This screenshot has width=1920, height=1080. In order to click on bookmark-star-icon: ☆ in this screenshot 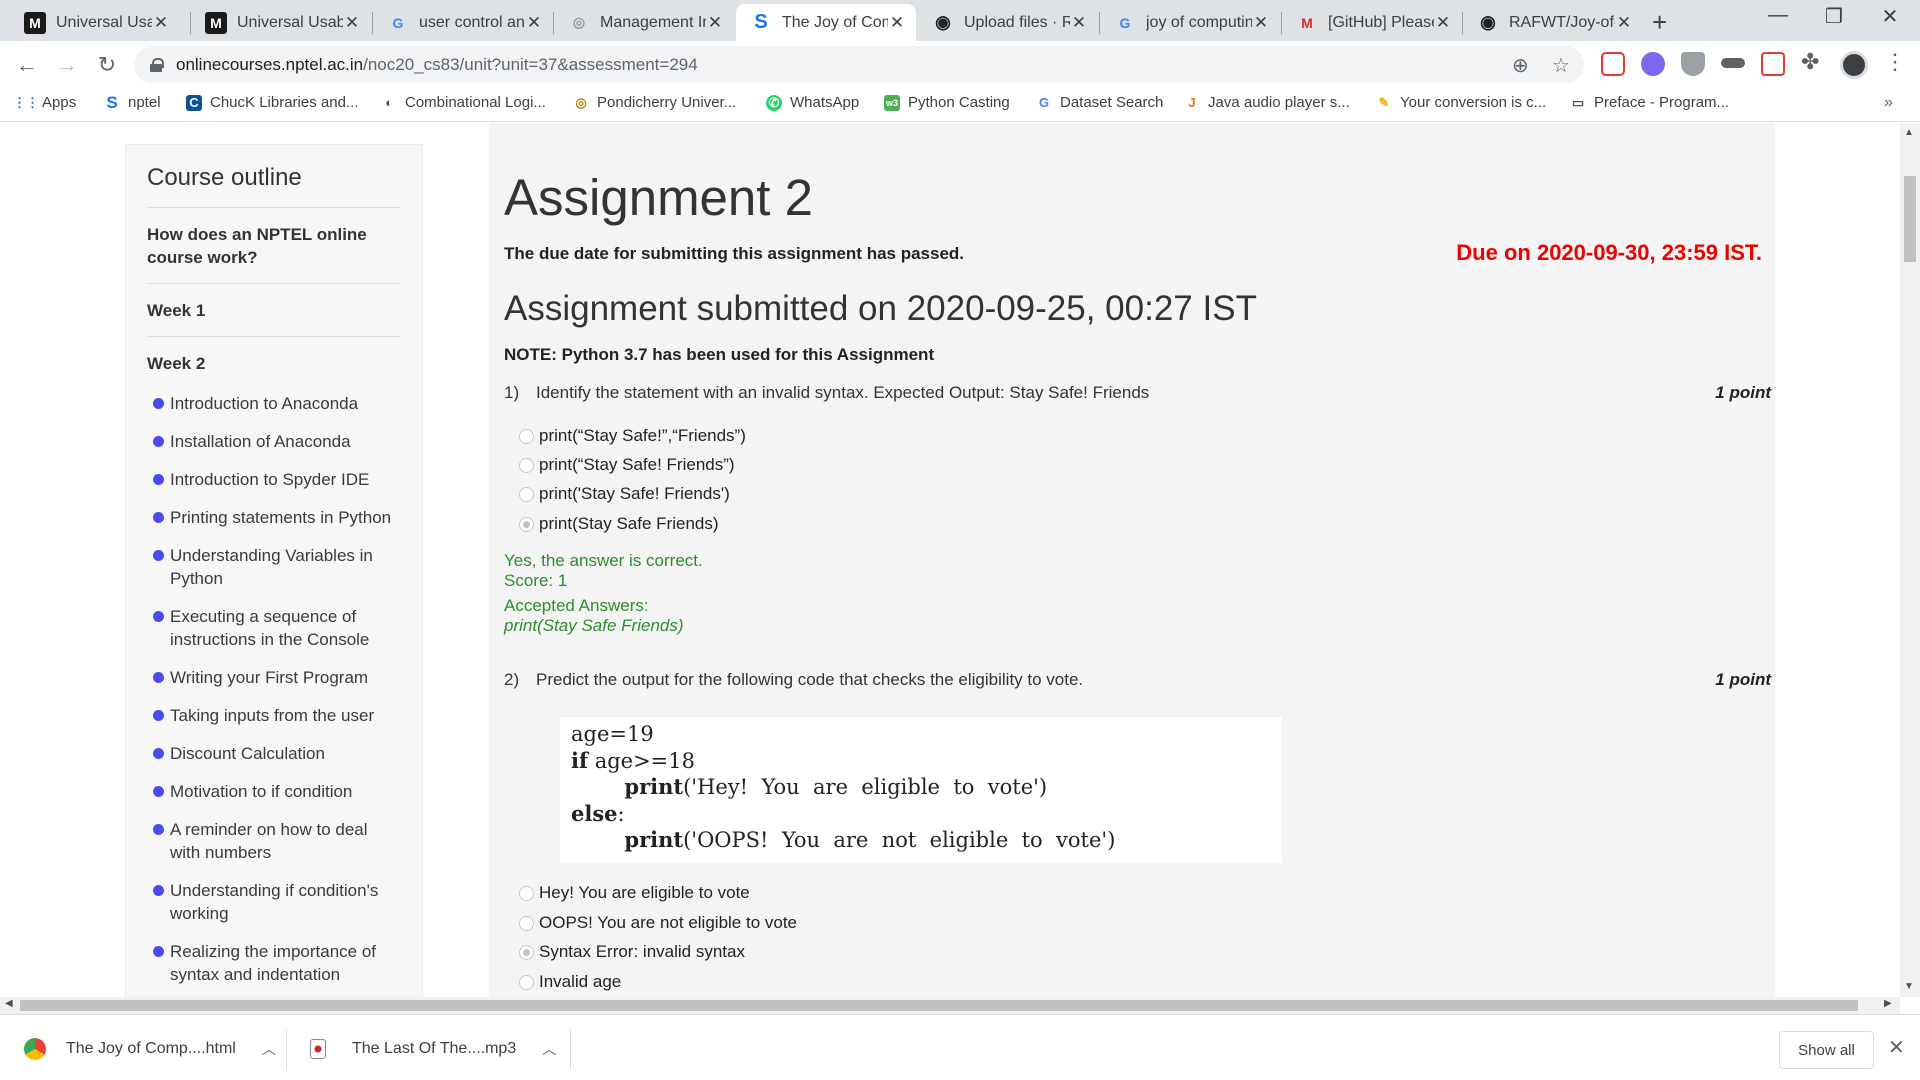, I will do `click(1561, 65)`.